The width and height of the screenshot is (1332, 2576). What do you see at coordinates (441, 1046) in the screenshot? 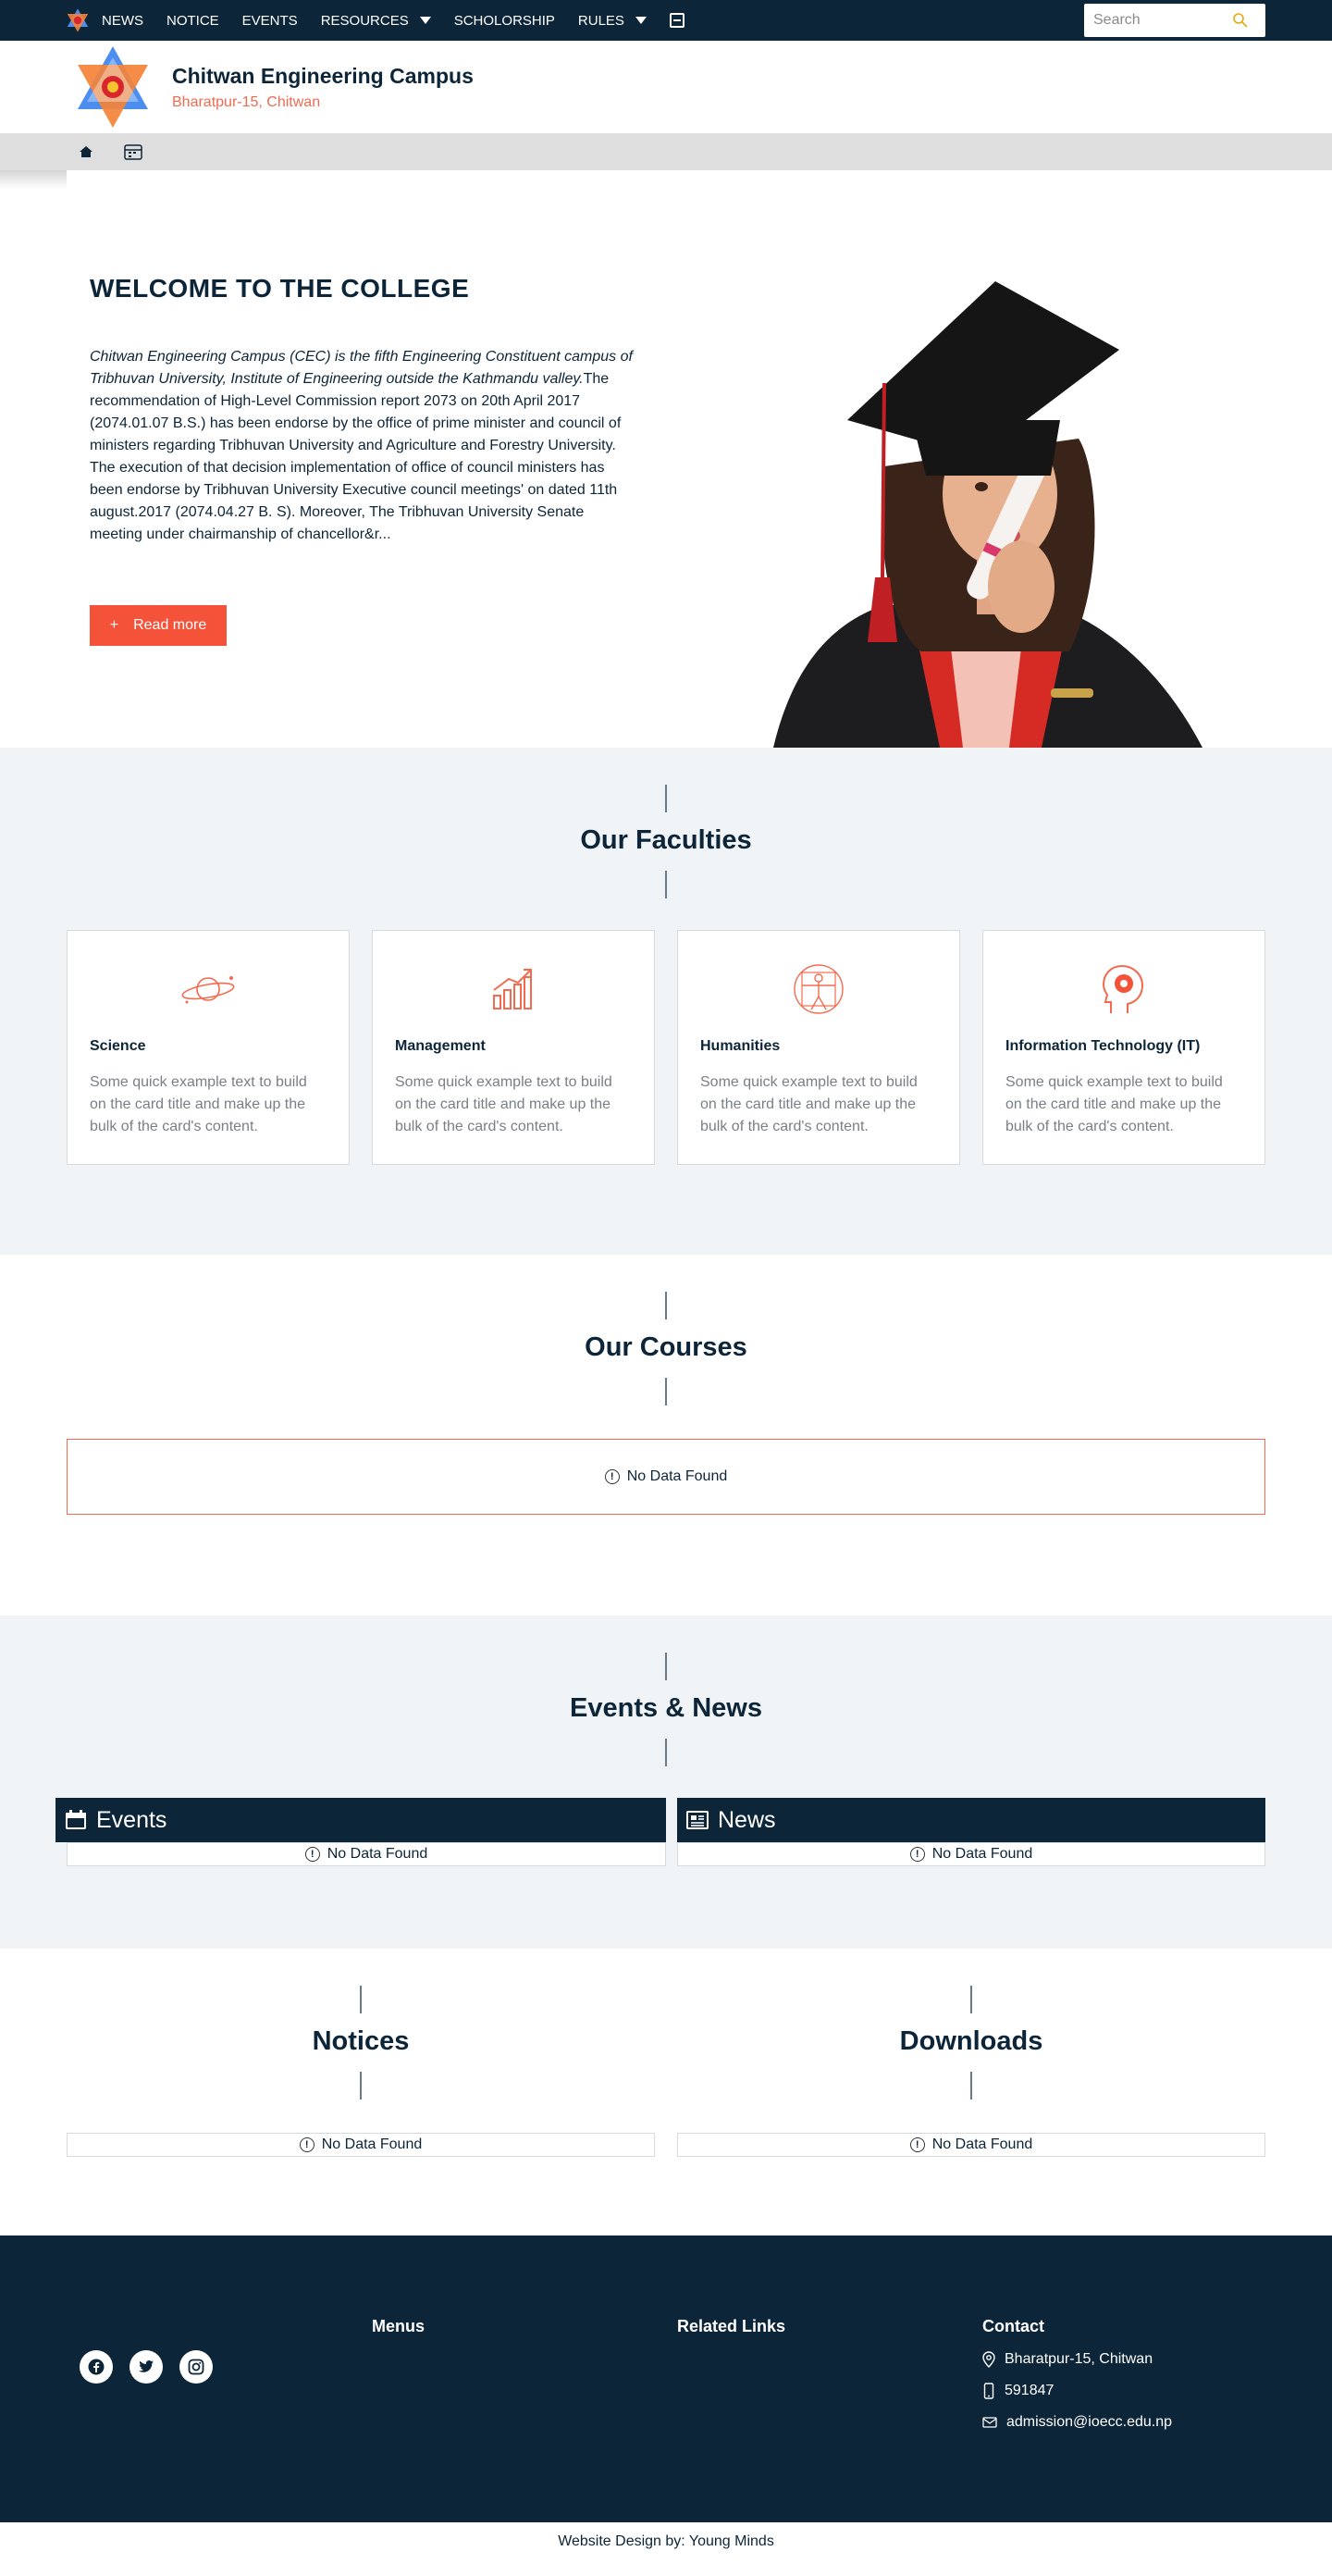
I see `card-title: Management` at bounding box center [441, 1046].